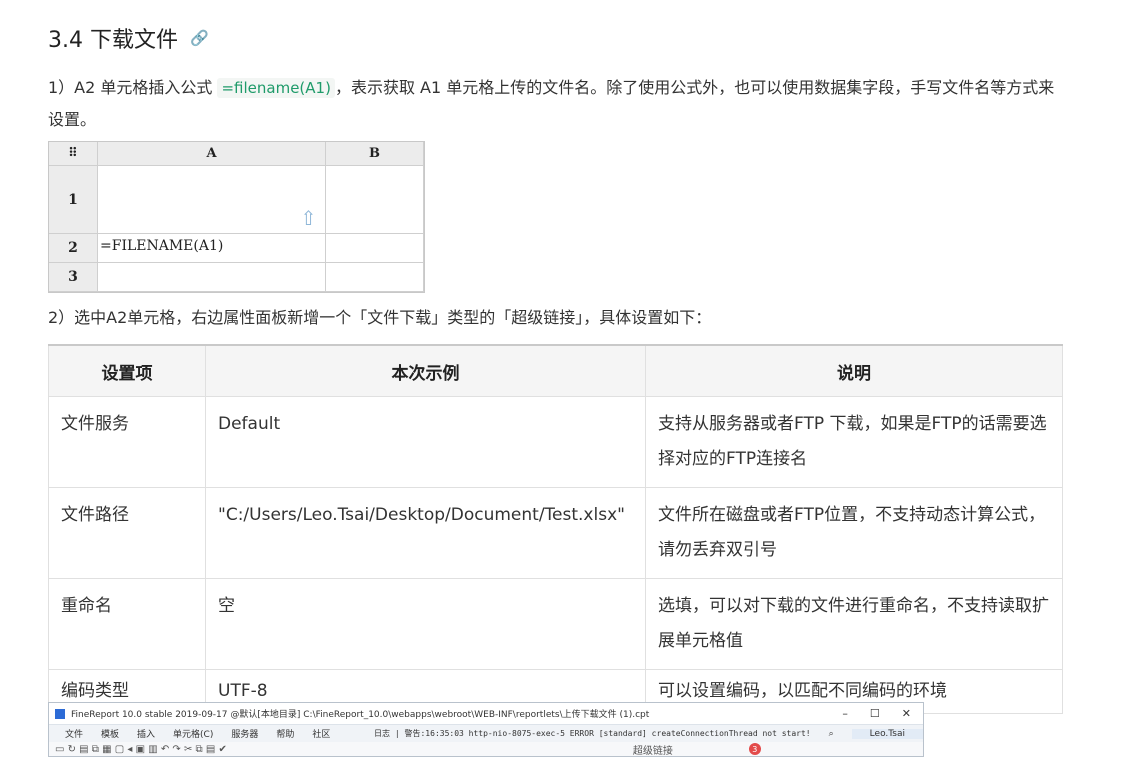 The image size is (1138, 757). What do you see at coordinates (127, 533) in the screenshot?
I see `table-cell: 文件路径` at bounding box center [127, 533].